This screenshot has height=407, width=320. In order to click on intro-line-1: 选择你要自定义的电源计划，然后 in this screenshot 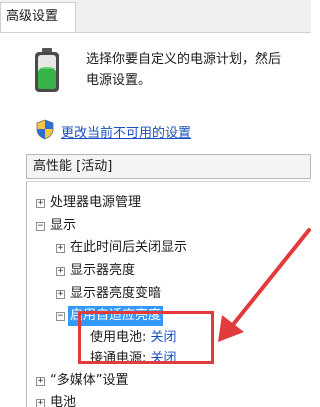, I will do `click(184, 59)`.